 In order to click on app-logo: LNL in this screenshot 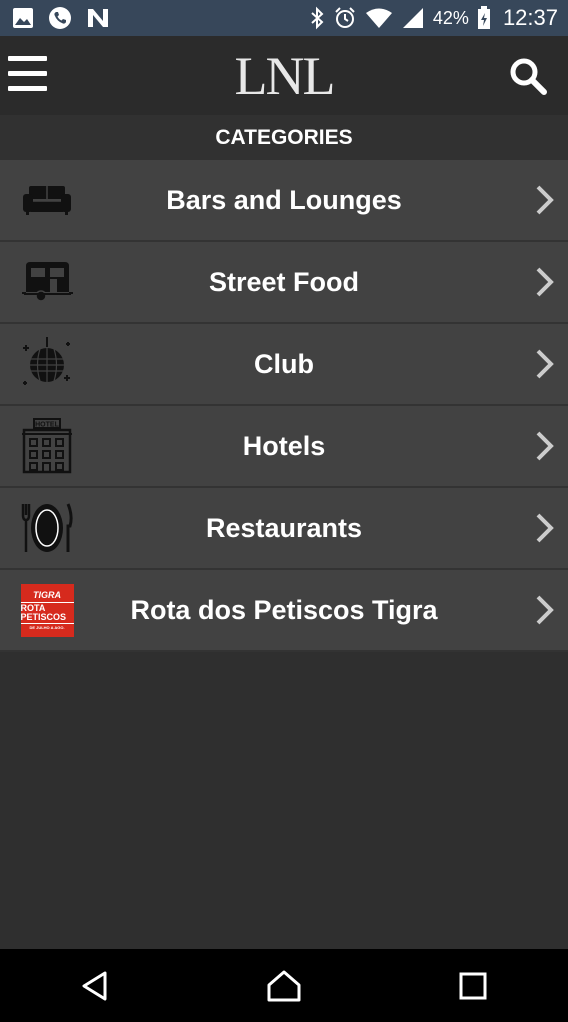, I will do `click(285, 76)`.